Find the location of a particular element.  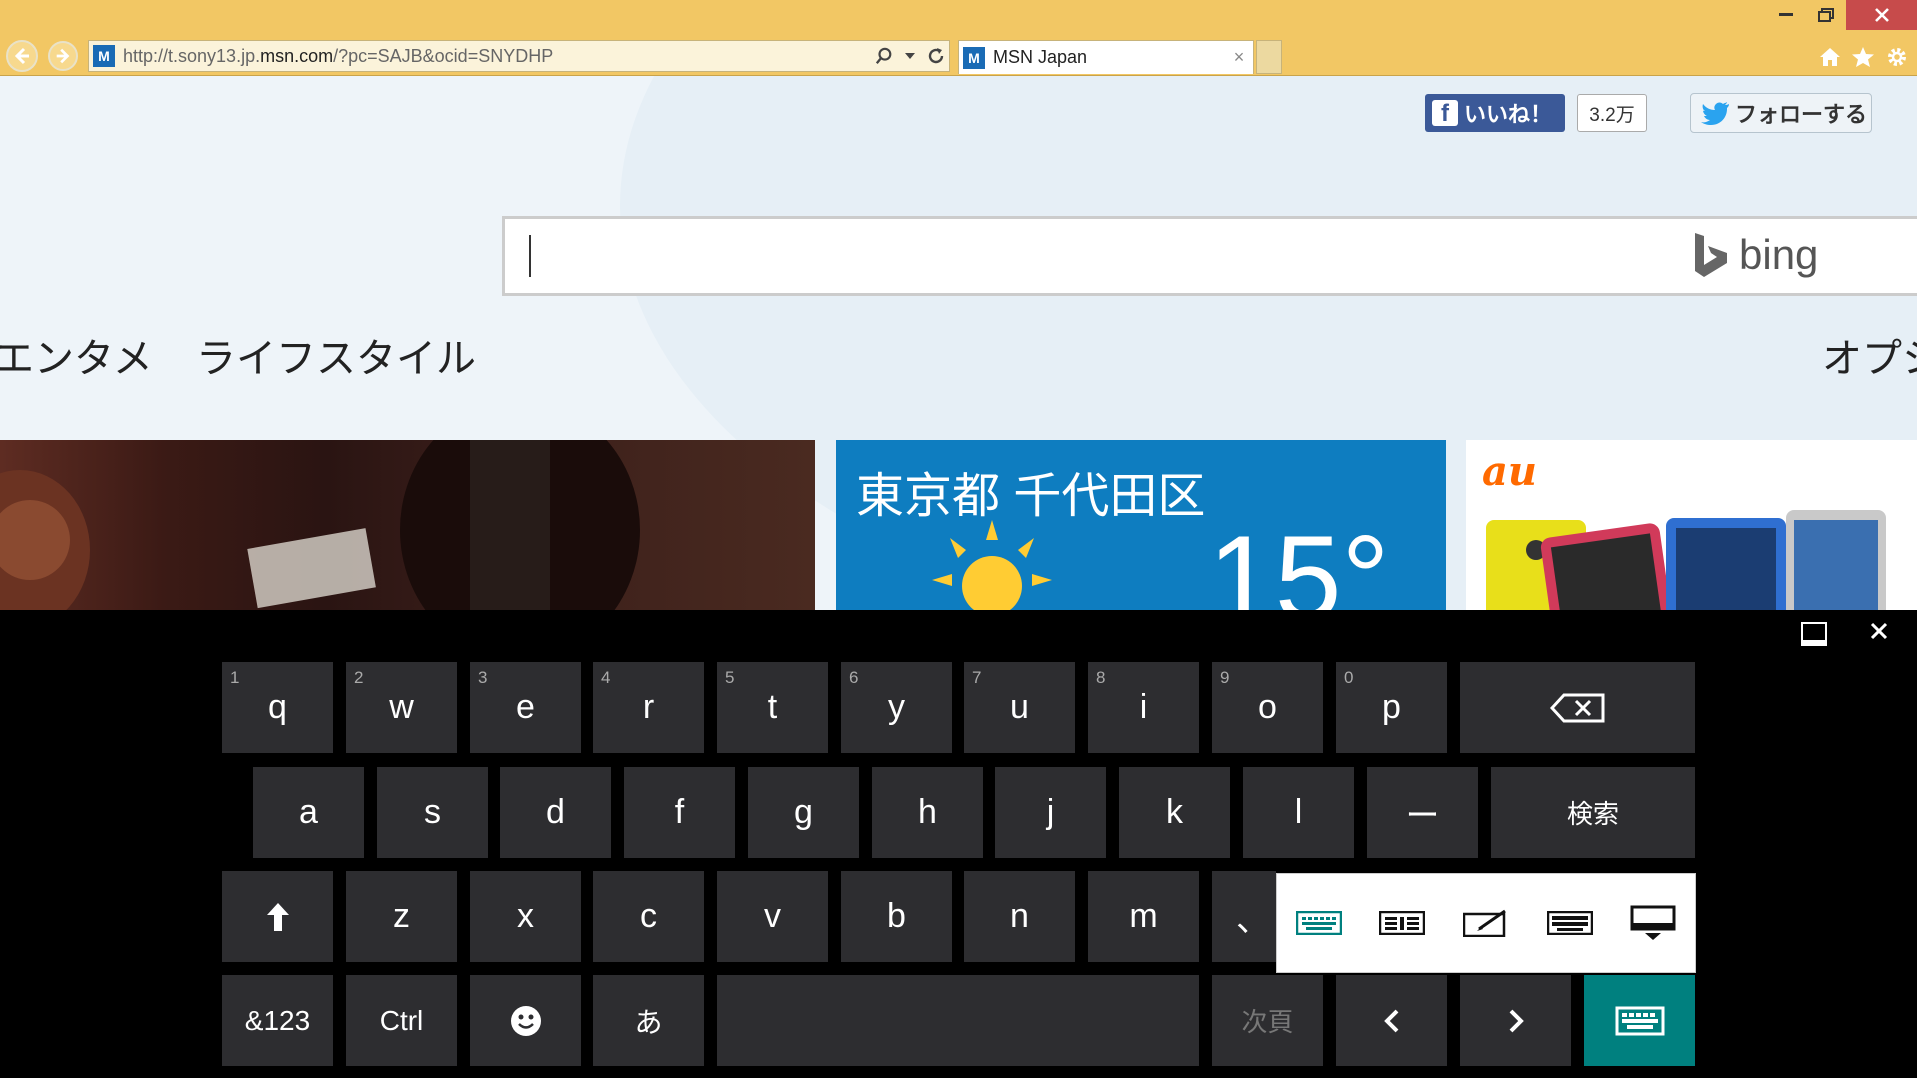

back-arrow-icon is located at coordinates (21, 56).